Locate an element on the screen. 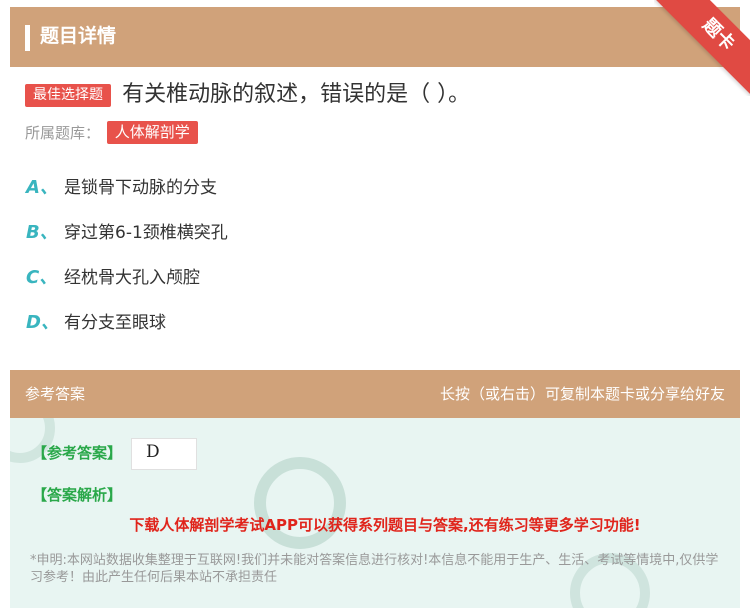  header-accent-bar is located at coordinates (27, 38).